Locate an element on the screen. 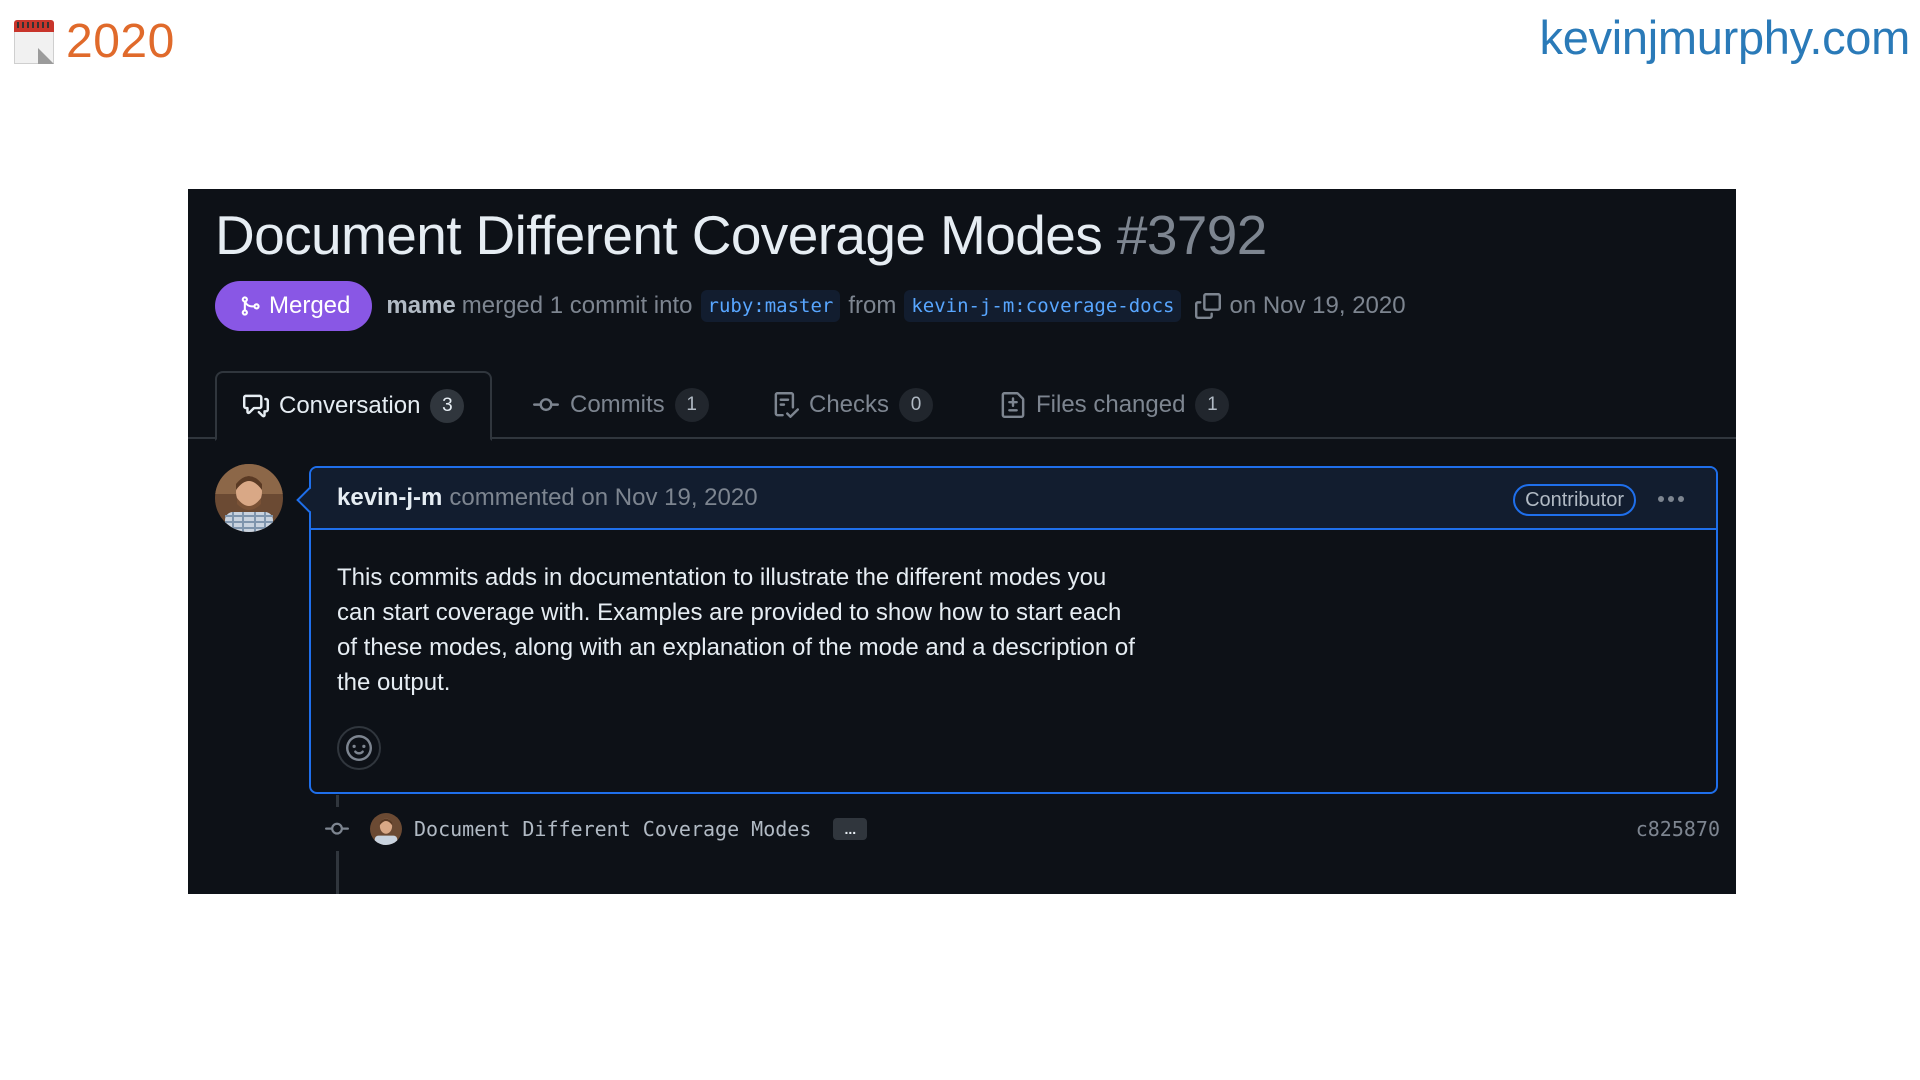 The image size is (1920, 1080). checklist-icon is located at coordinates (786, 405).